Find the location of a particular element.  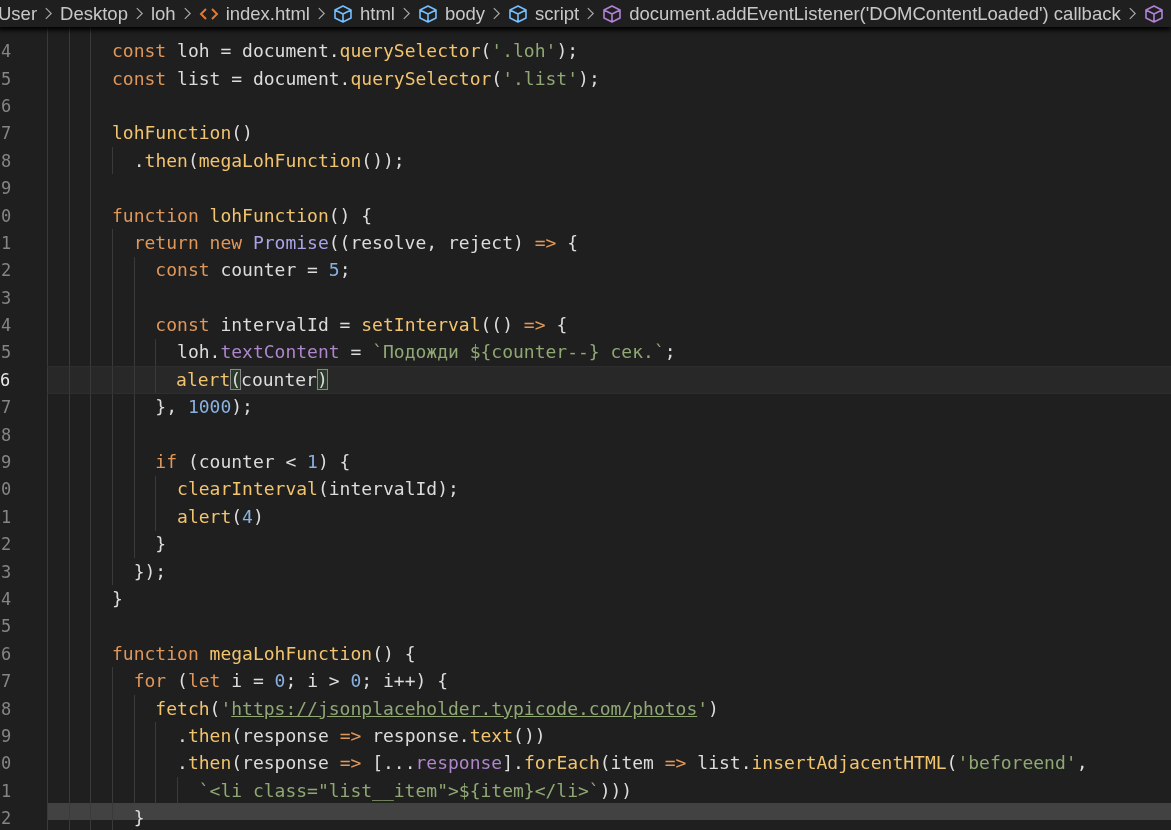

code-line: if (counter < 1) { is located at coordinates (252, 462).